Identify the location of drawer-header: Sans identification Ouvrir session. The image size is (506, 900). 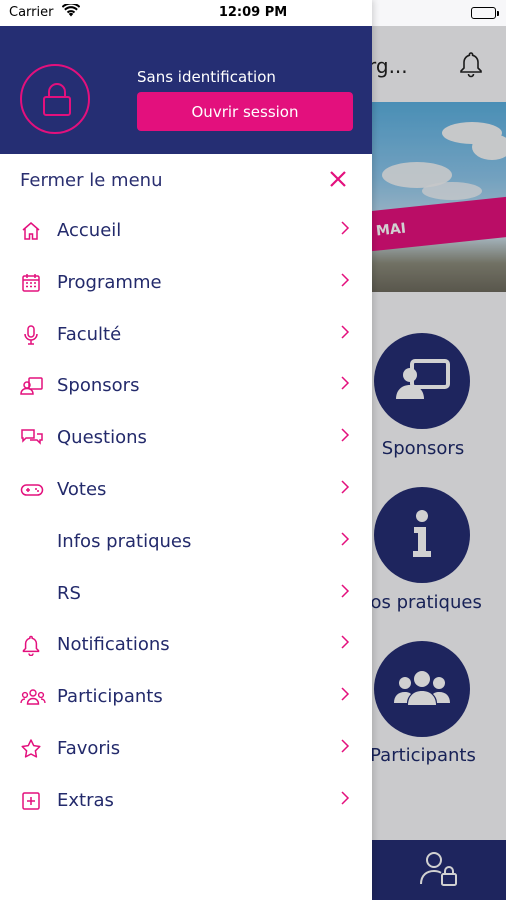
(186, 90).